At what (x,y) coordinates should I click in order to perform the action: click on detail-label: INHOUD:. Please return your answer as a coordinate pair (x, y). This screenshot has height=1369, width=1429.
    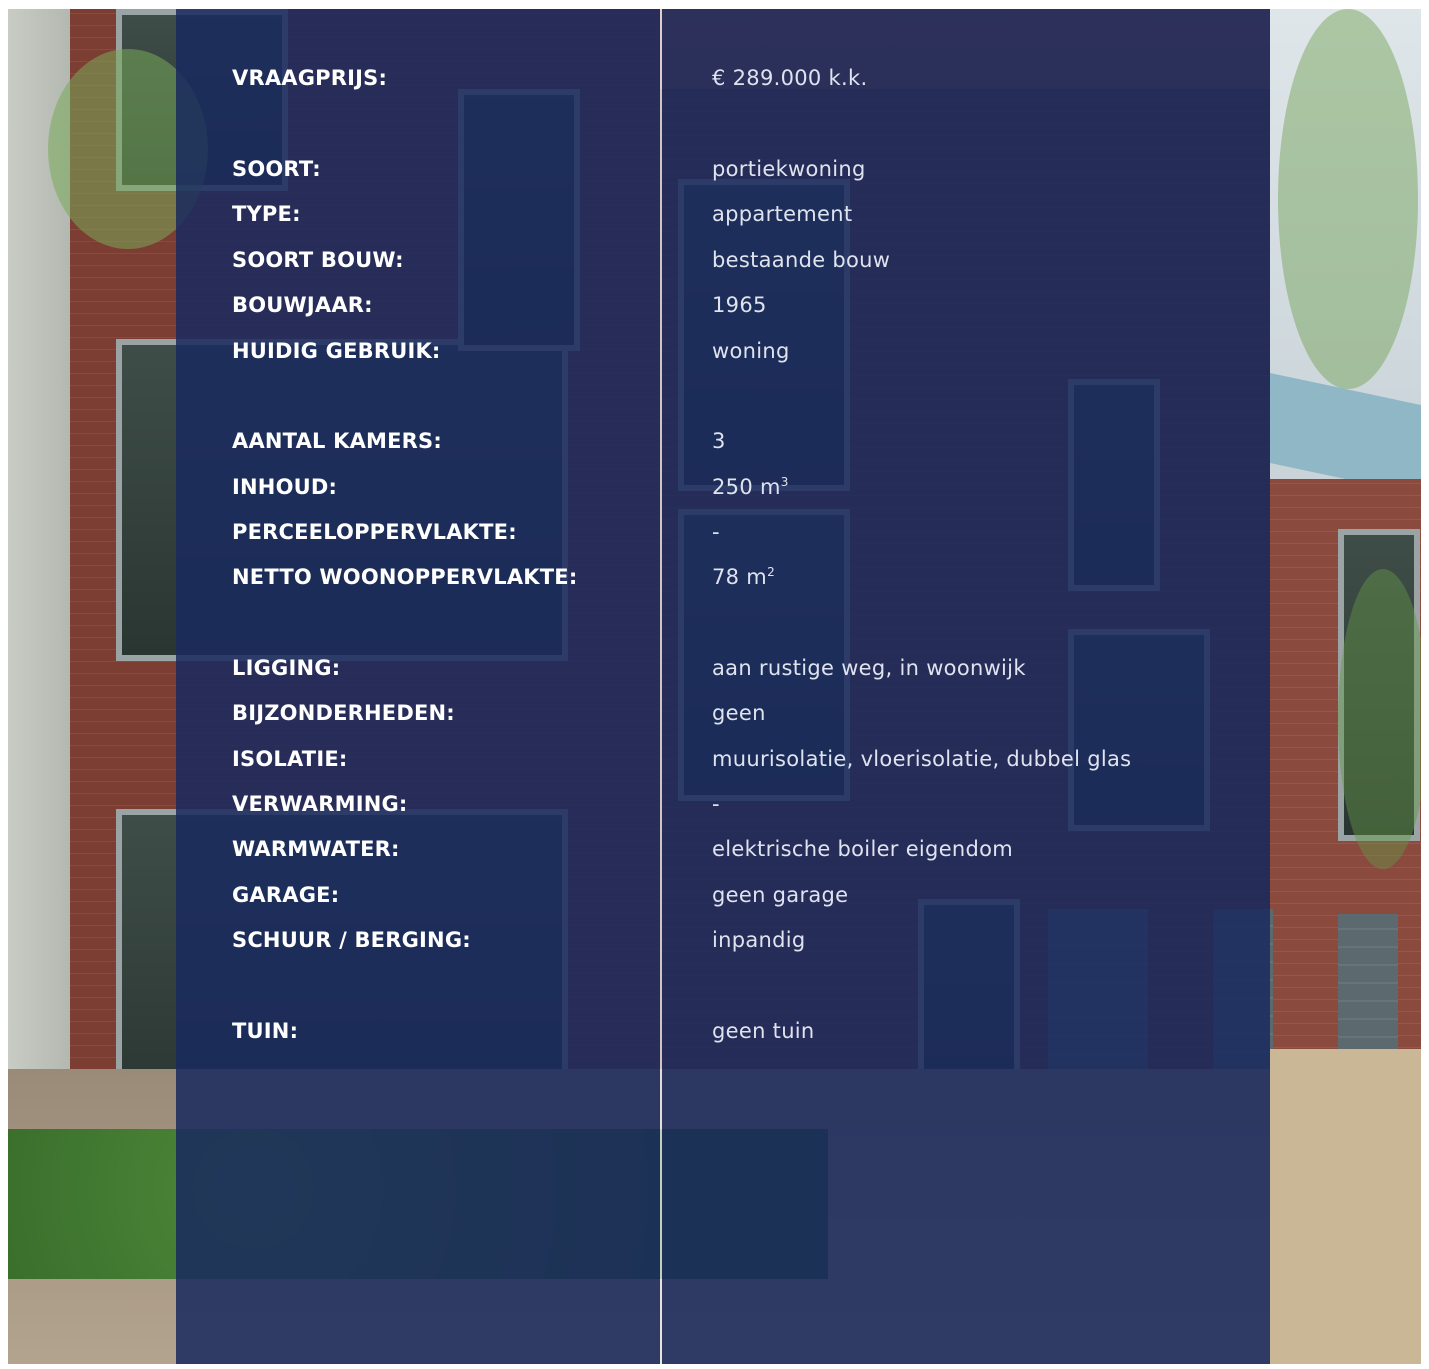
    Looking at the image, I should click on (285, 487).